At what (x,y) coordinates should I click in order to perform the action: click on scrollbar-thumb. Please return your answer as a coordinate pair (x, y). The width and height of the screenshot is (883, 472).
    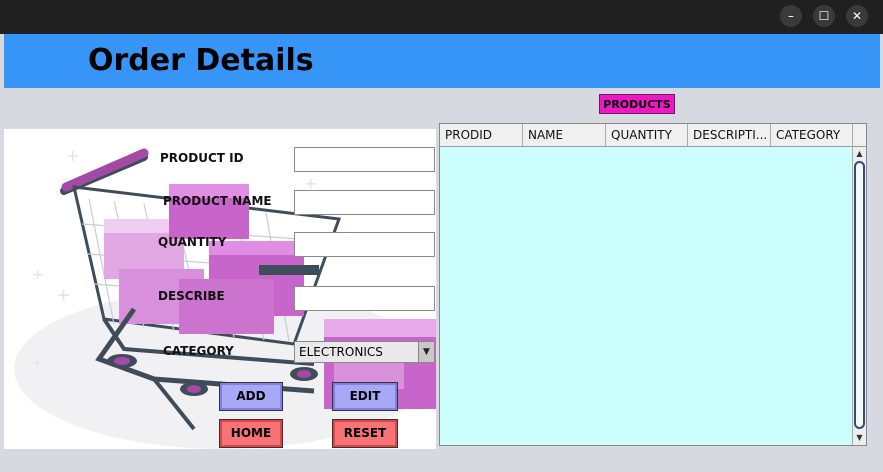
    Looking at the image, I should click on (859, 295).